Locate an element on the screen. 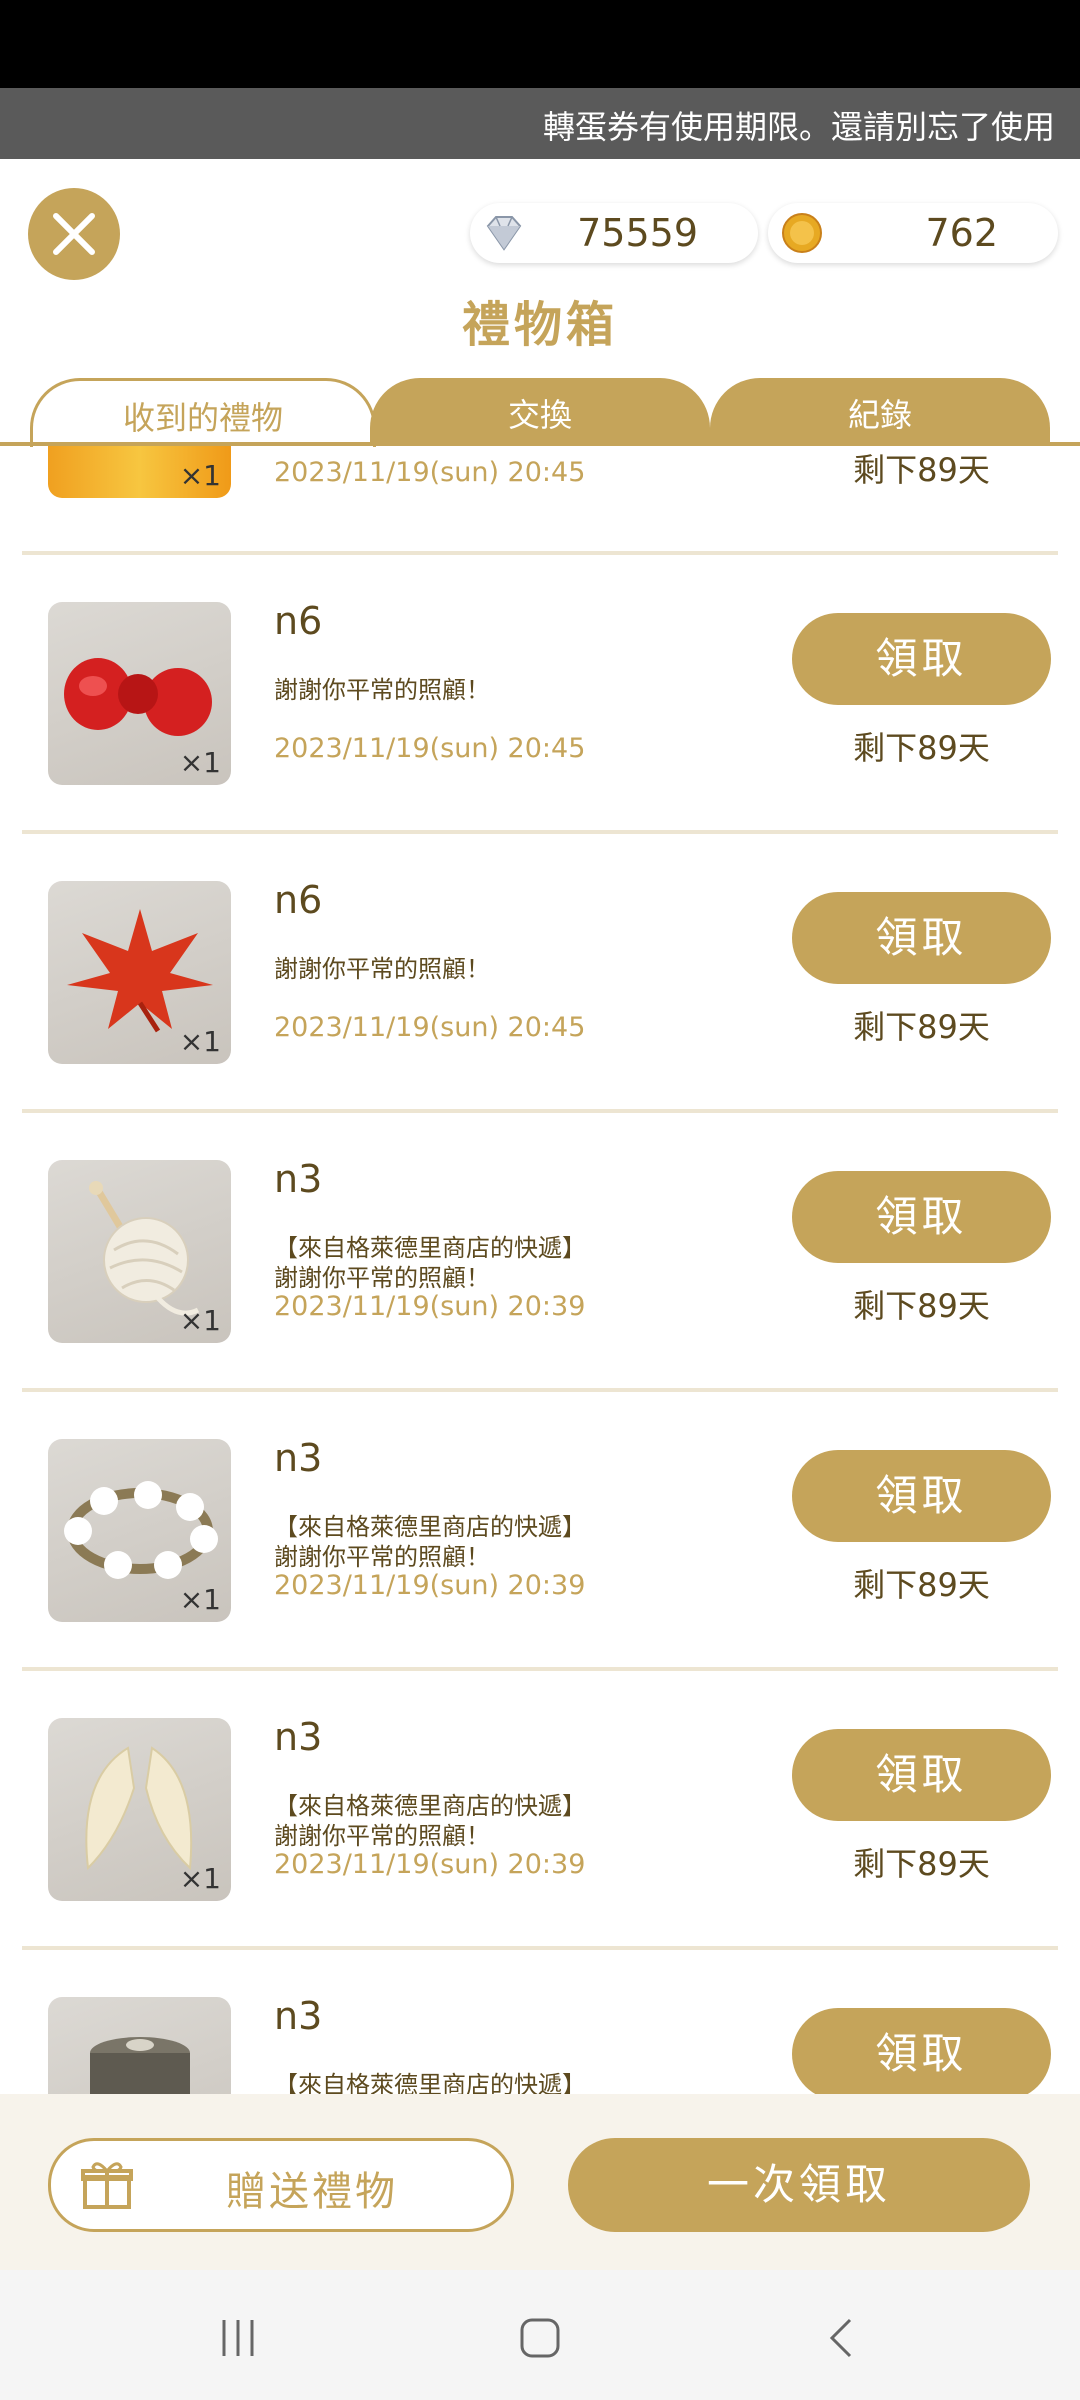 The width and height of the screenshot is (1080, 2400). home-icon is located at coordinates (540, 2338).